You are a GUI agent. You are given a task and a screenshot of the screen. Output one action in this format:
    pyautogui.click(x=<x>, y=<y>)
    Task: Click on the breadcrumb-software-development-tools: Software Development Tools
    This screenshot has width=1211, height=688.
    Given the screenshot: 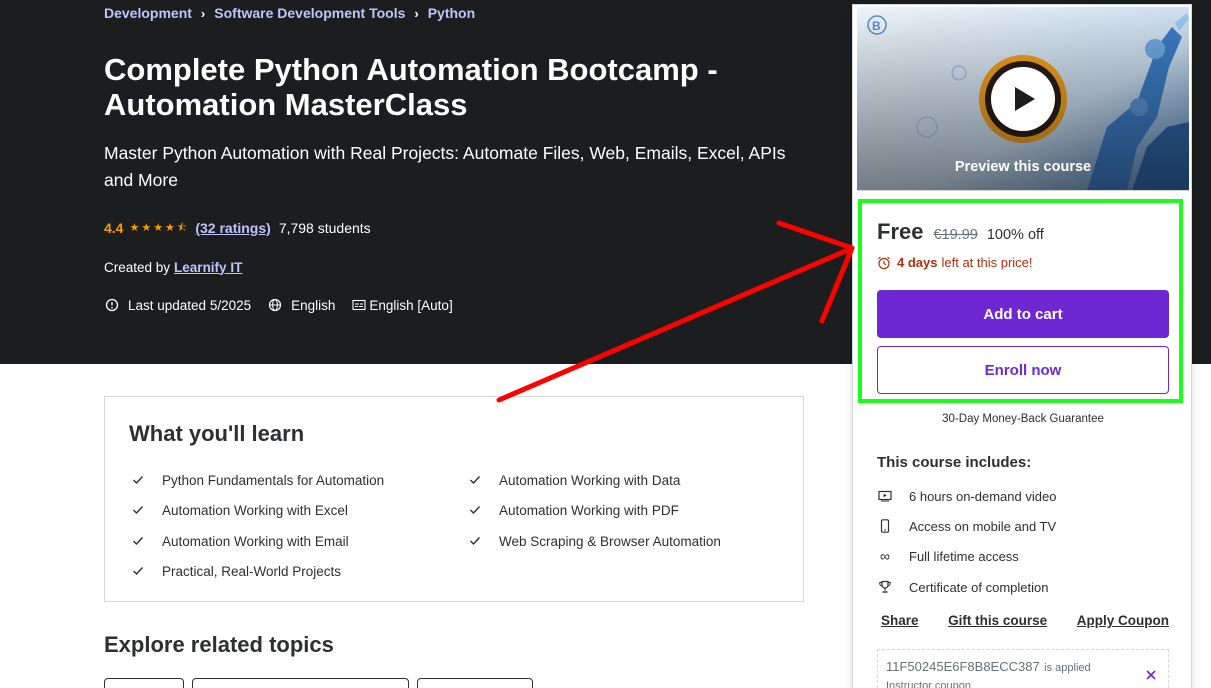 What is the action you would take?
    pyautogui.click(x=309, y=13)
    